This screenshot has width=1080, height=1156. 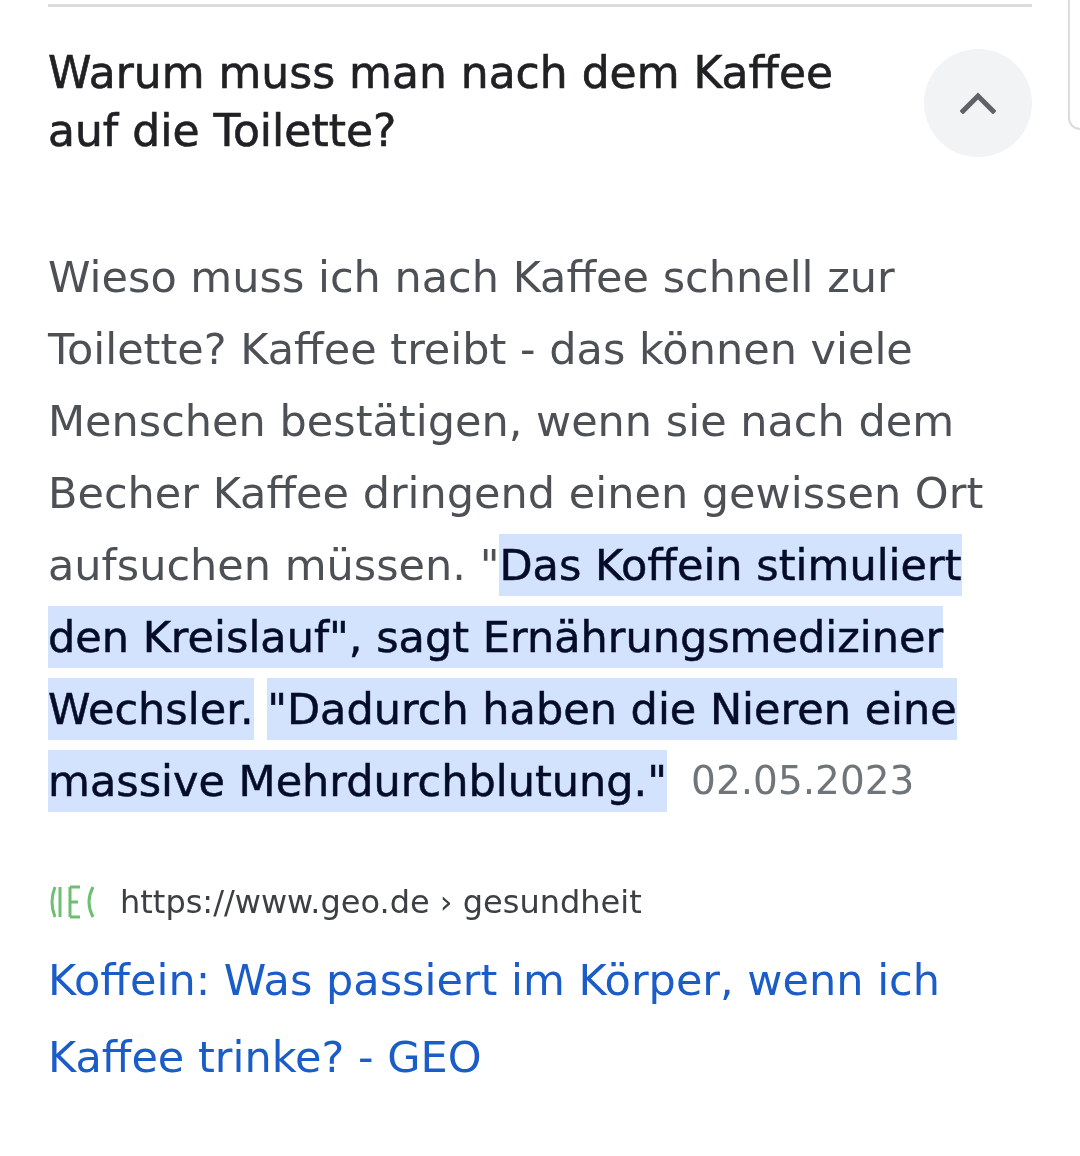 What do you see at coordinates (528, 1019) in the screenshot?
I see `result-title-link: Koffein: Was passiert im Körper, wenn ich Kaffee trinke? - GEO` at bounding box center [528, 1019].